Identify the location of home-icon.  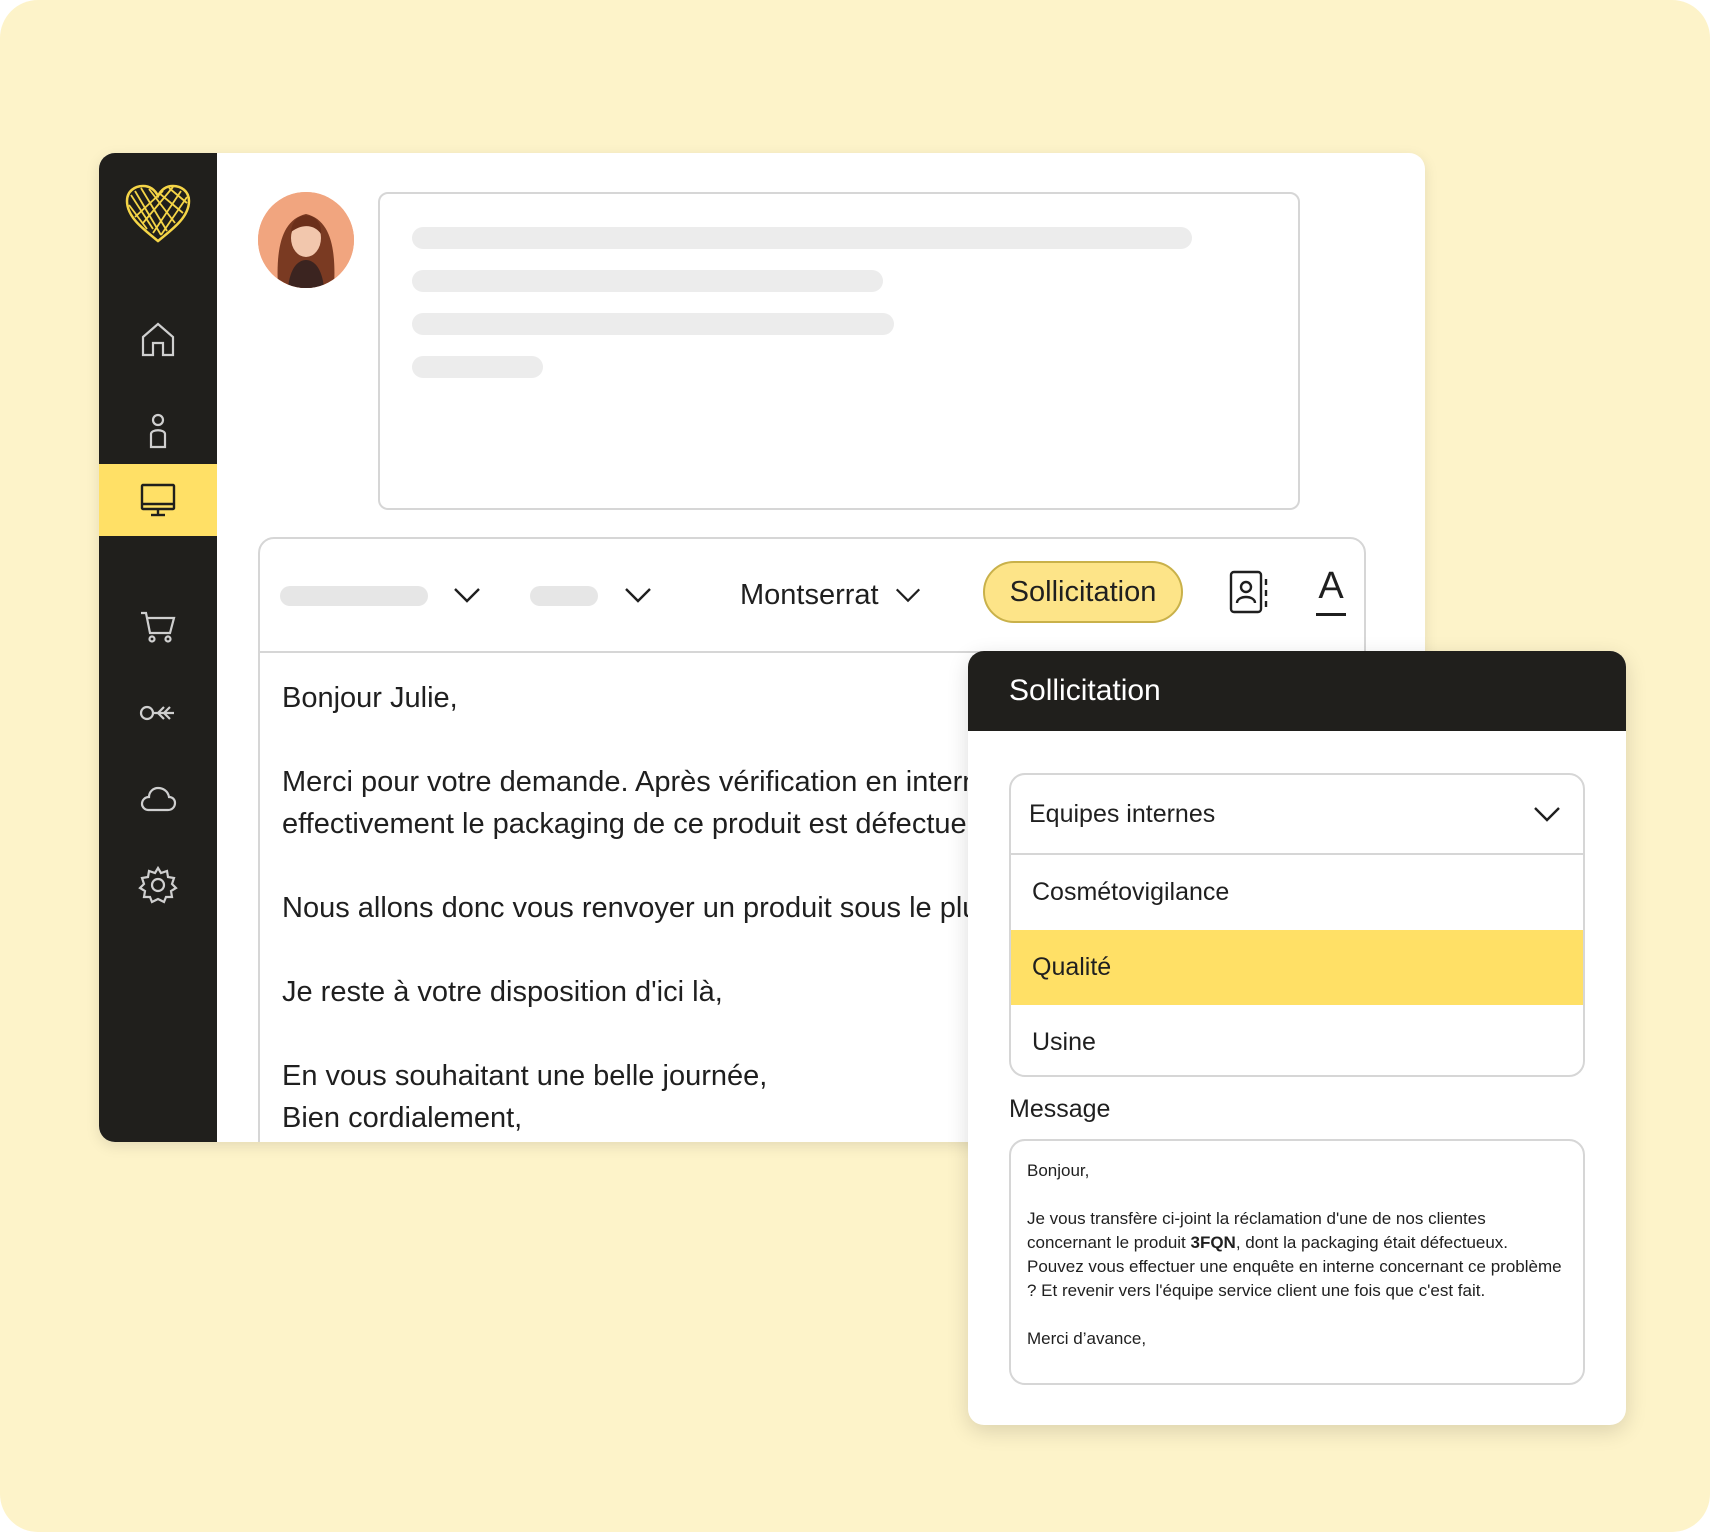
(158, 339).